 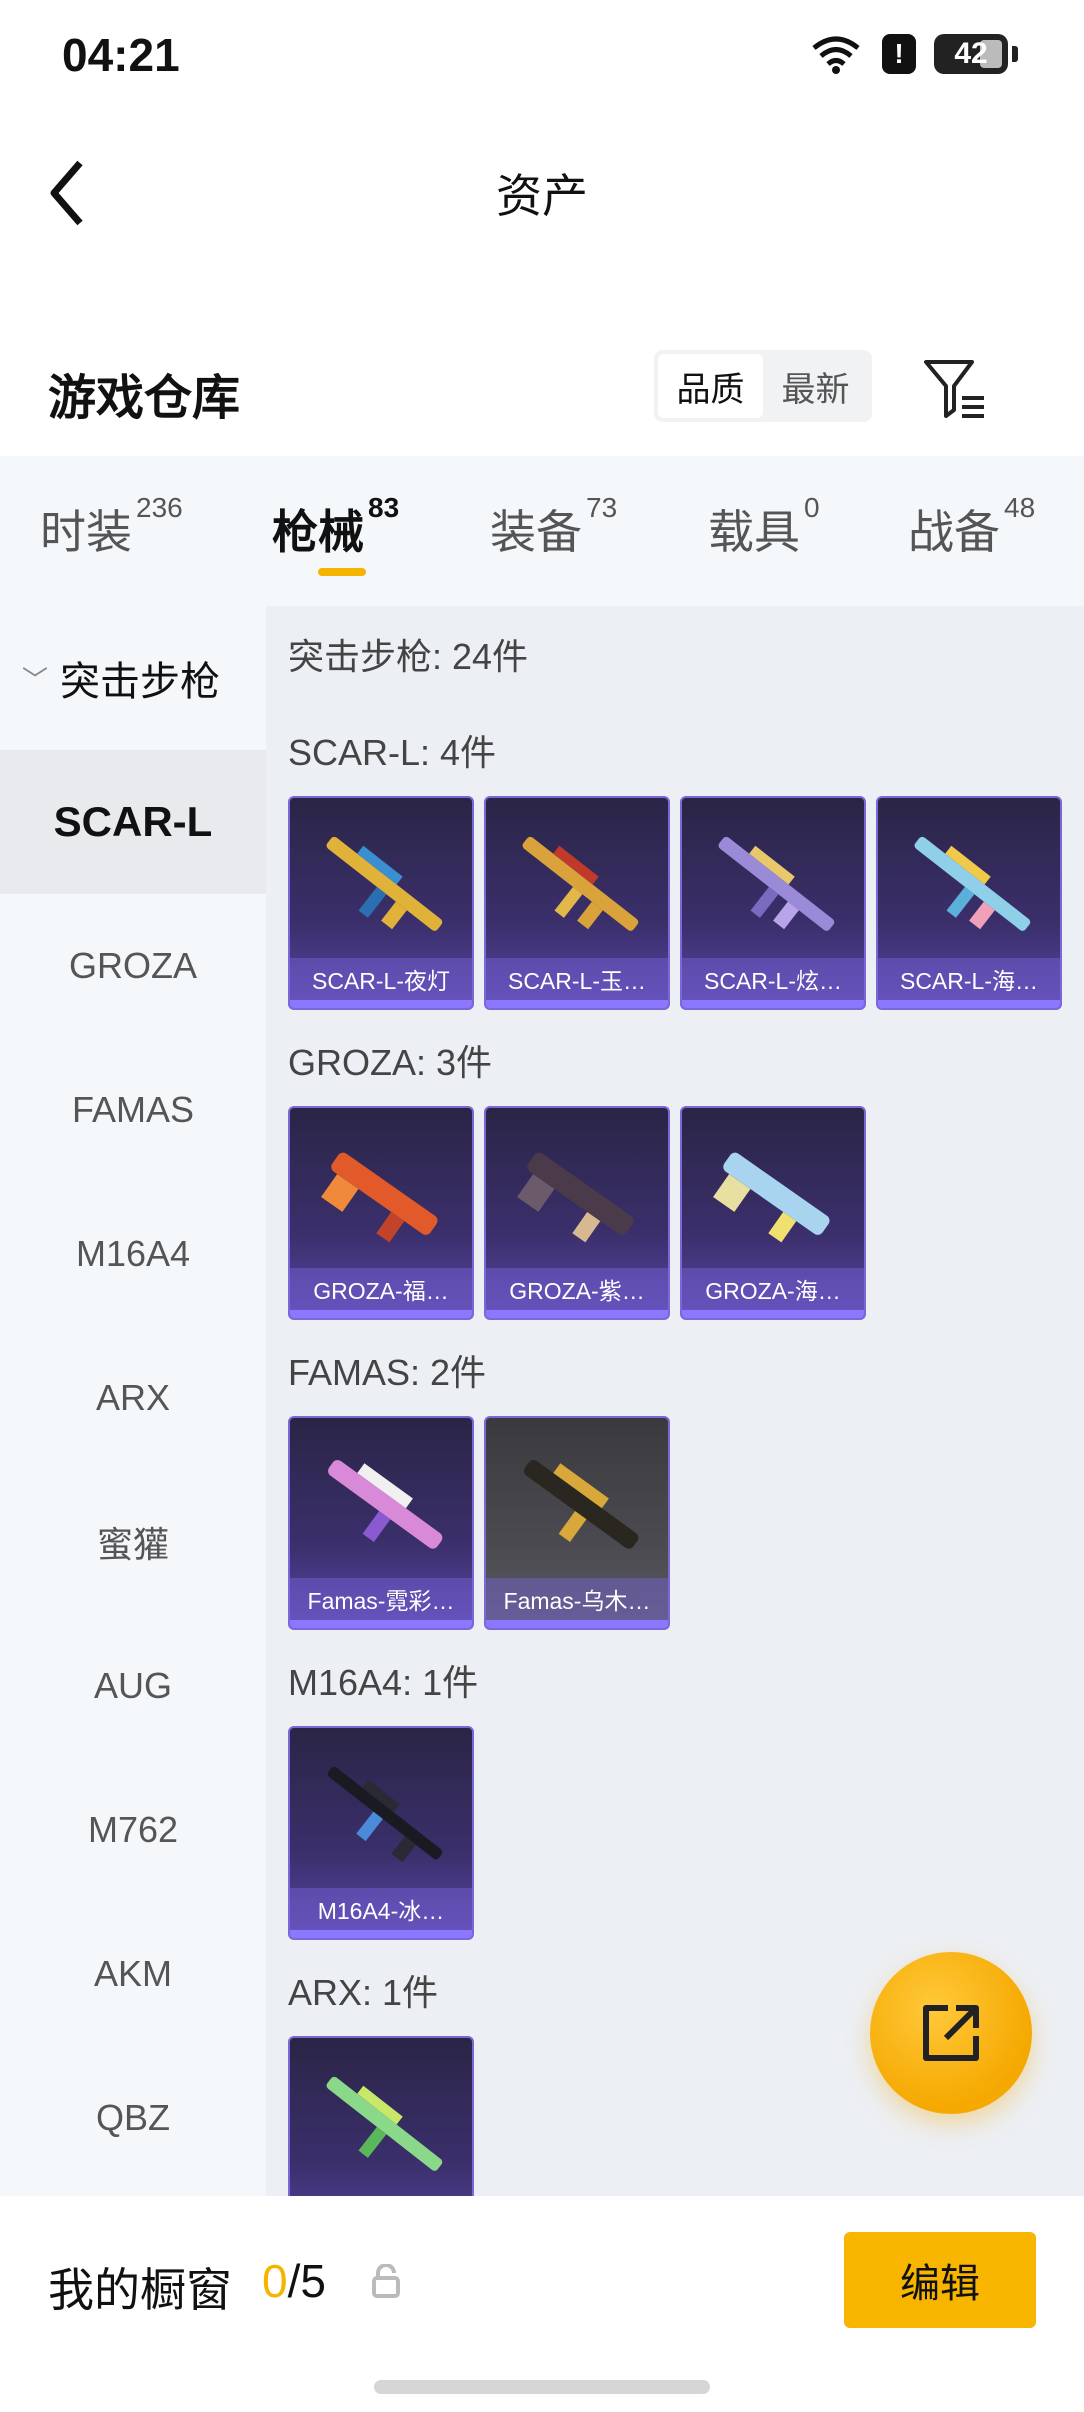 I want to click on share-icon, so click(x=951, y=2033).